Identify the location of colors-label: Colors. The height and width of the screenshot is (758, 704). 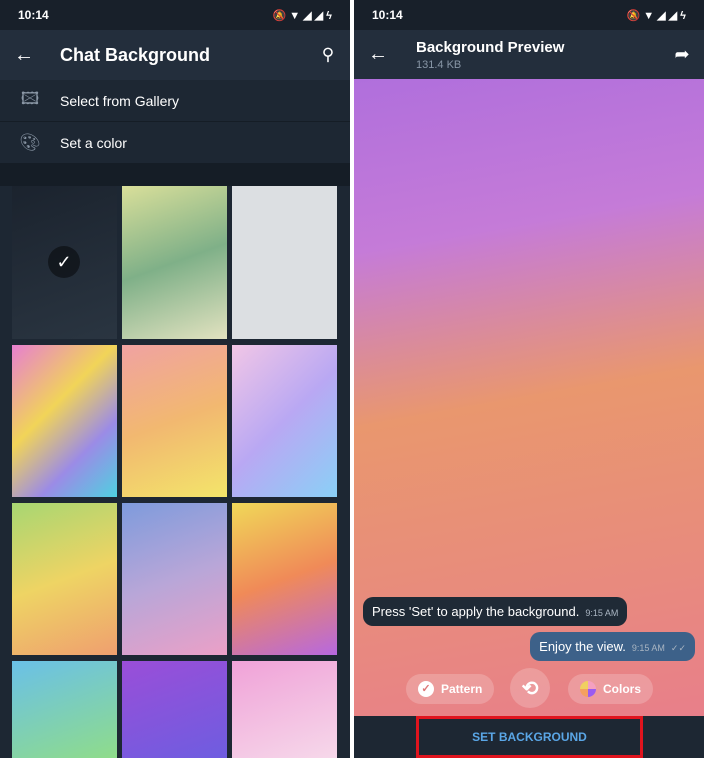
(622, 689).